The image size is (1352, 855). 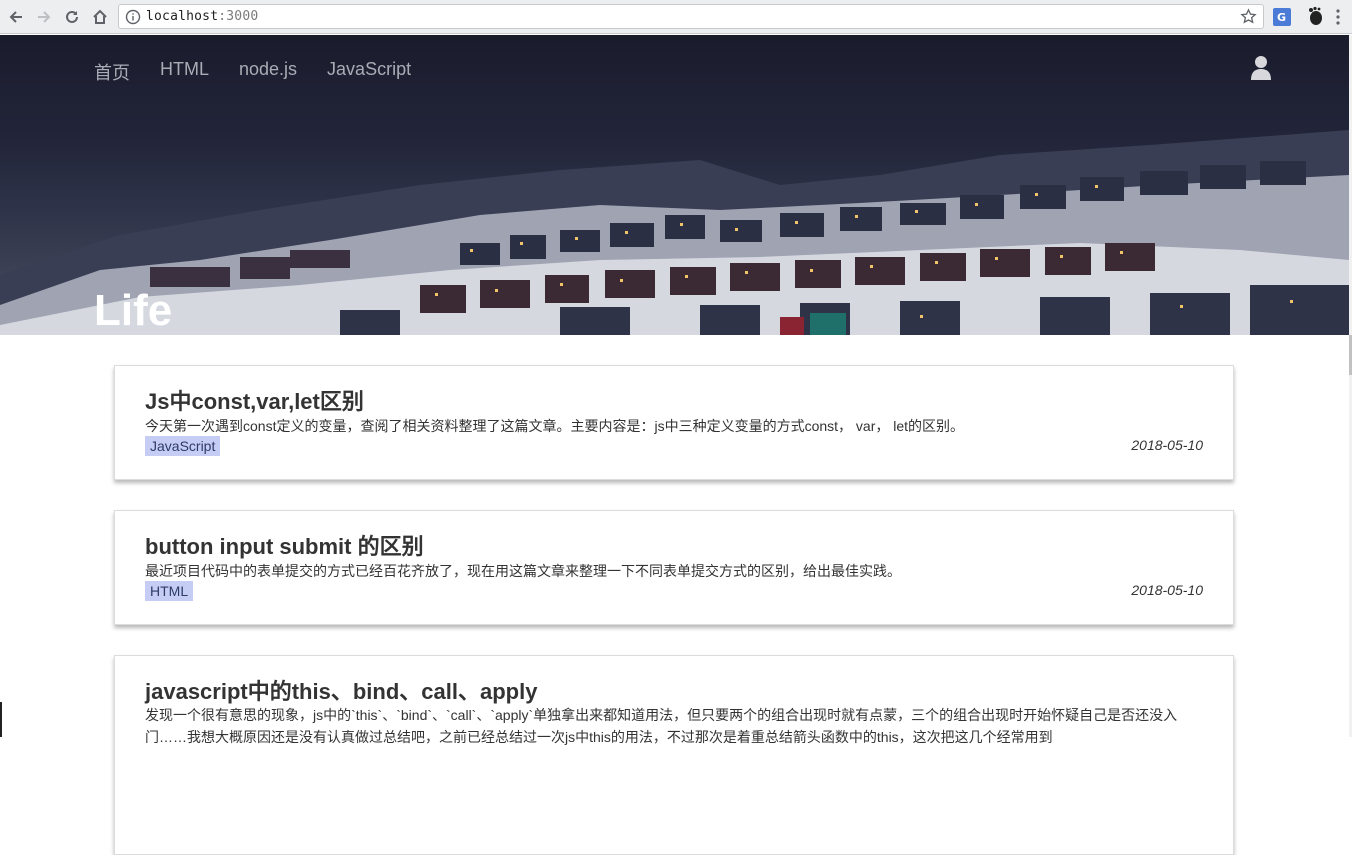 I want to click on reload-icon, so click(x=72, y=17).